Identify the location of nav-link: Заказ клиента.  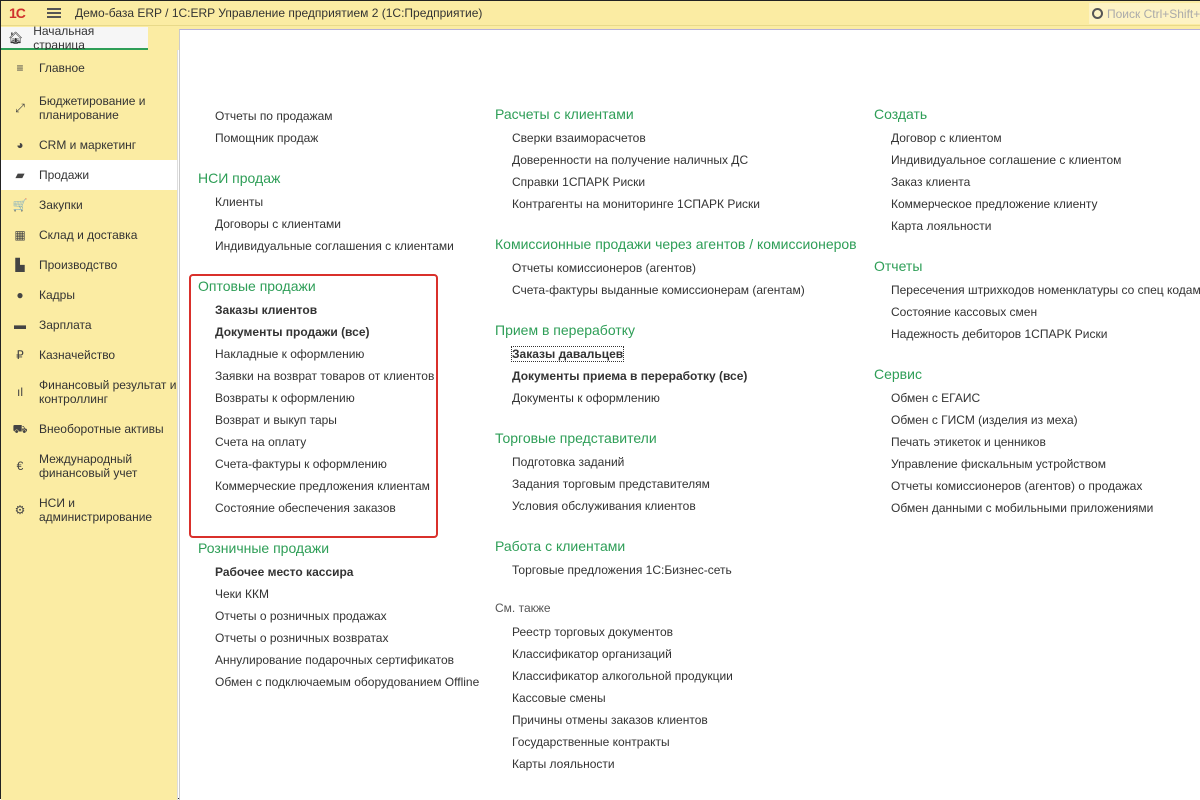
(1037, 182).